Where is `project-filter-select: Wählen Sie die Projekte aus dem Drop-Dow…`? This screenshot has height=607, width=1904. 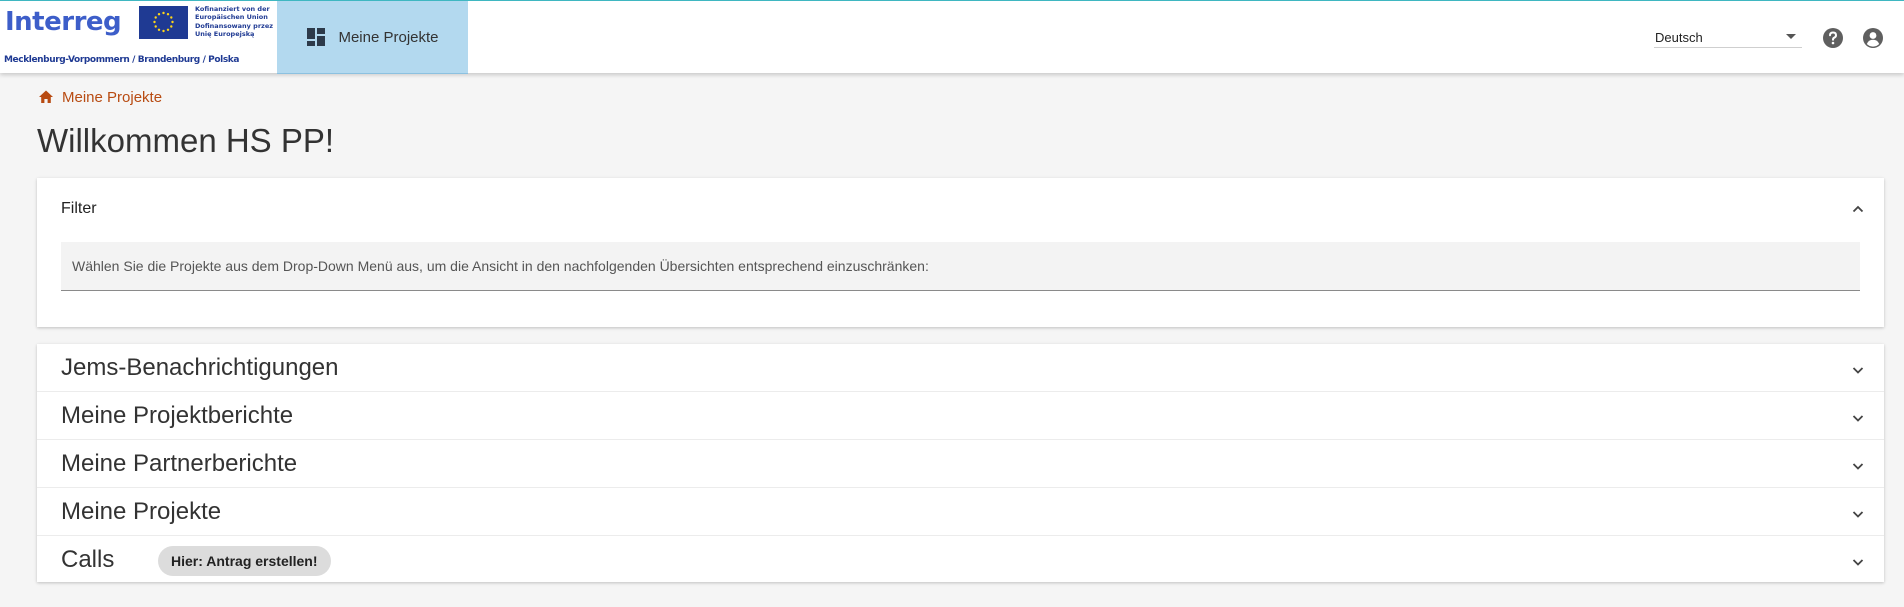 project-filter-select: Wählen Sie die Projekte aus dem Drop-Dow… is located at coordinates (960, 266).